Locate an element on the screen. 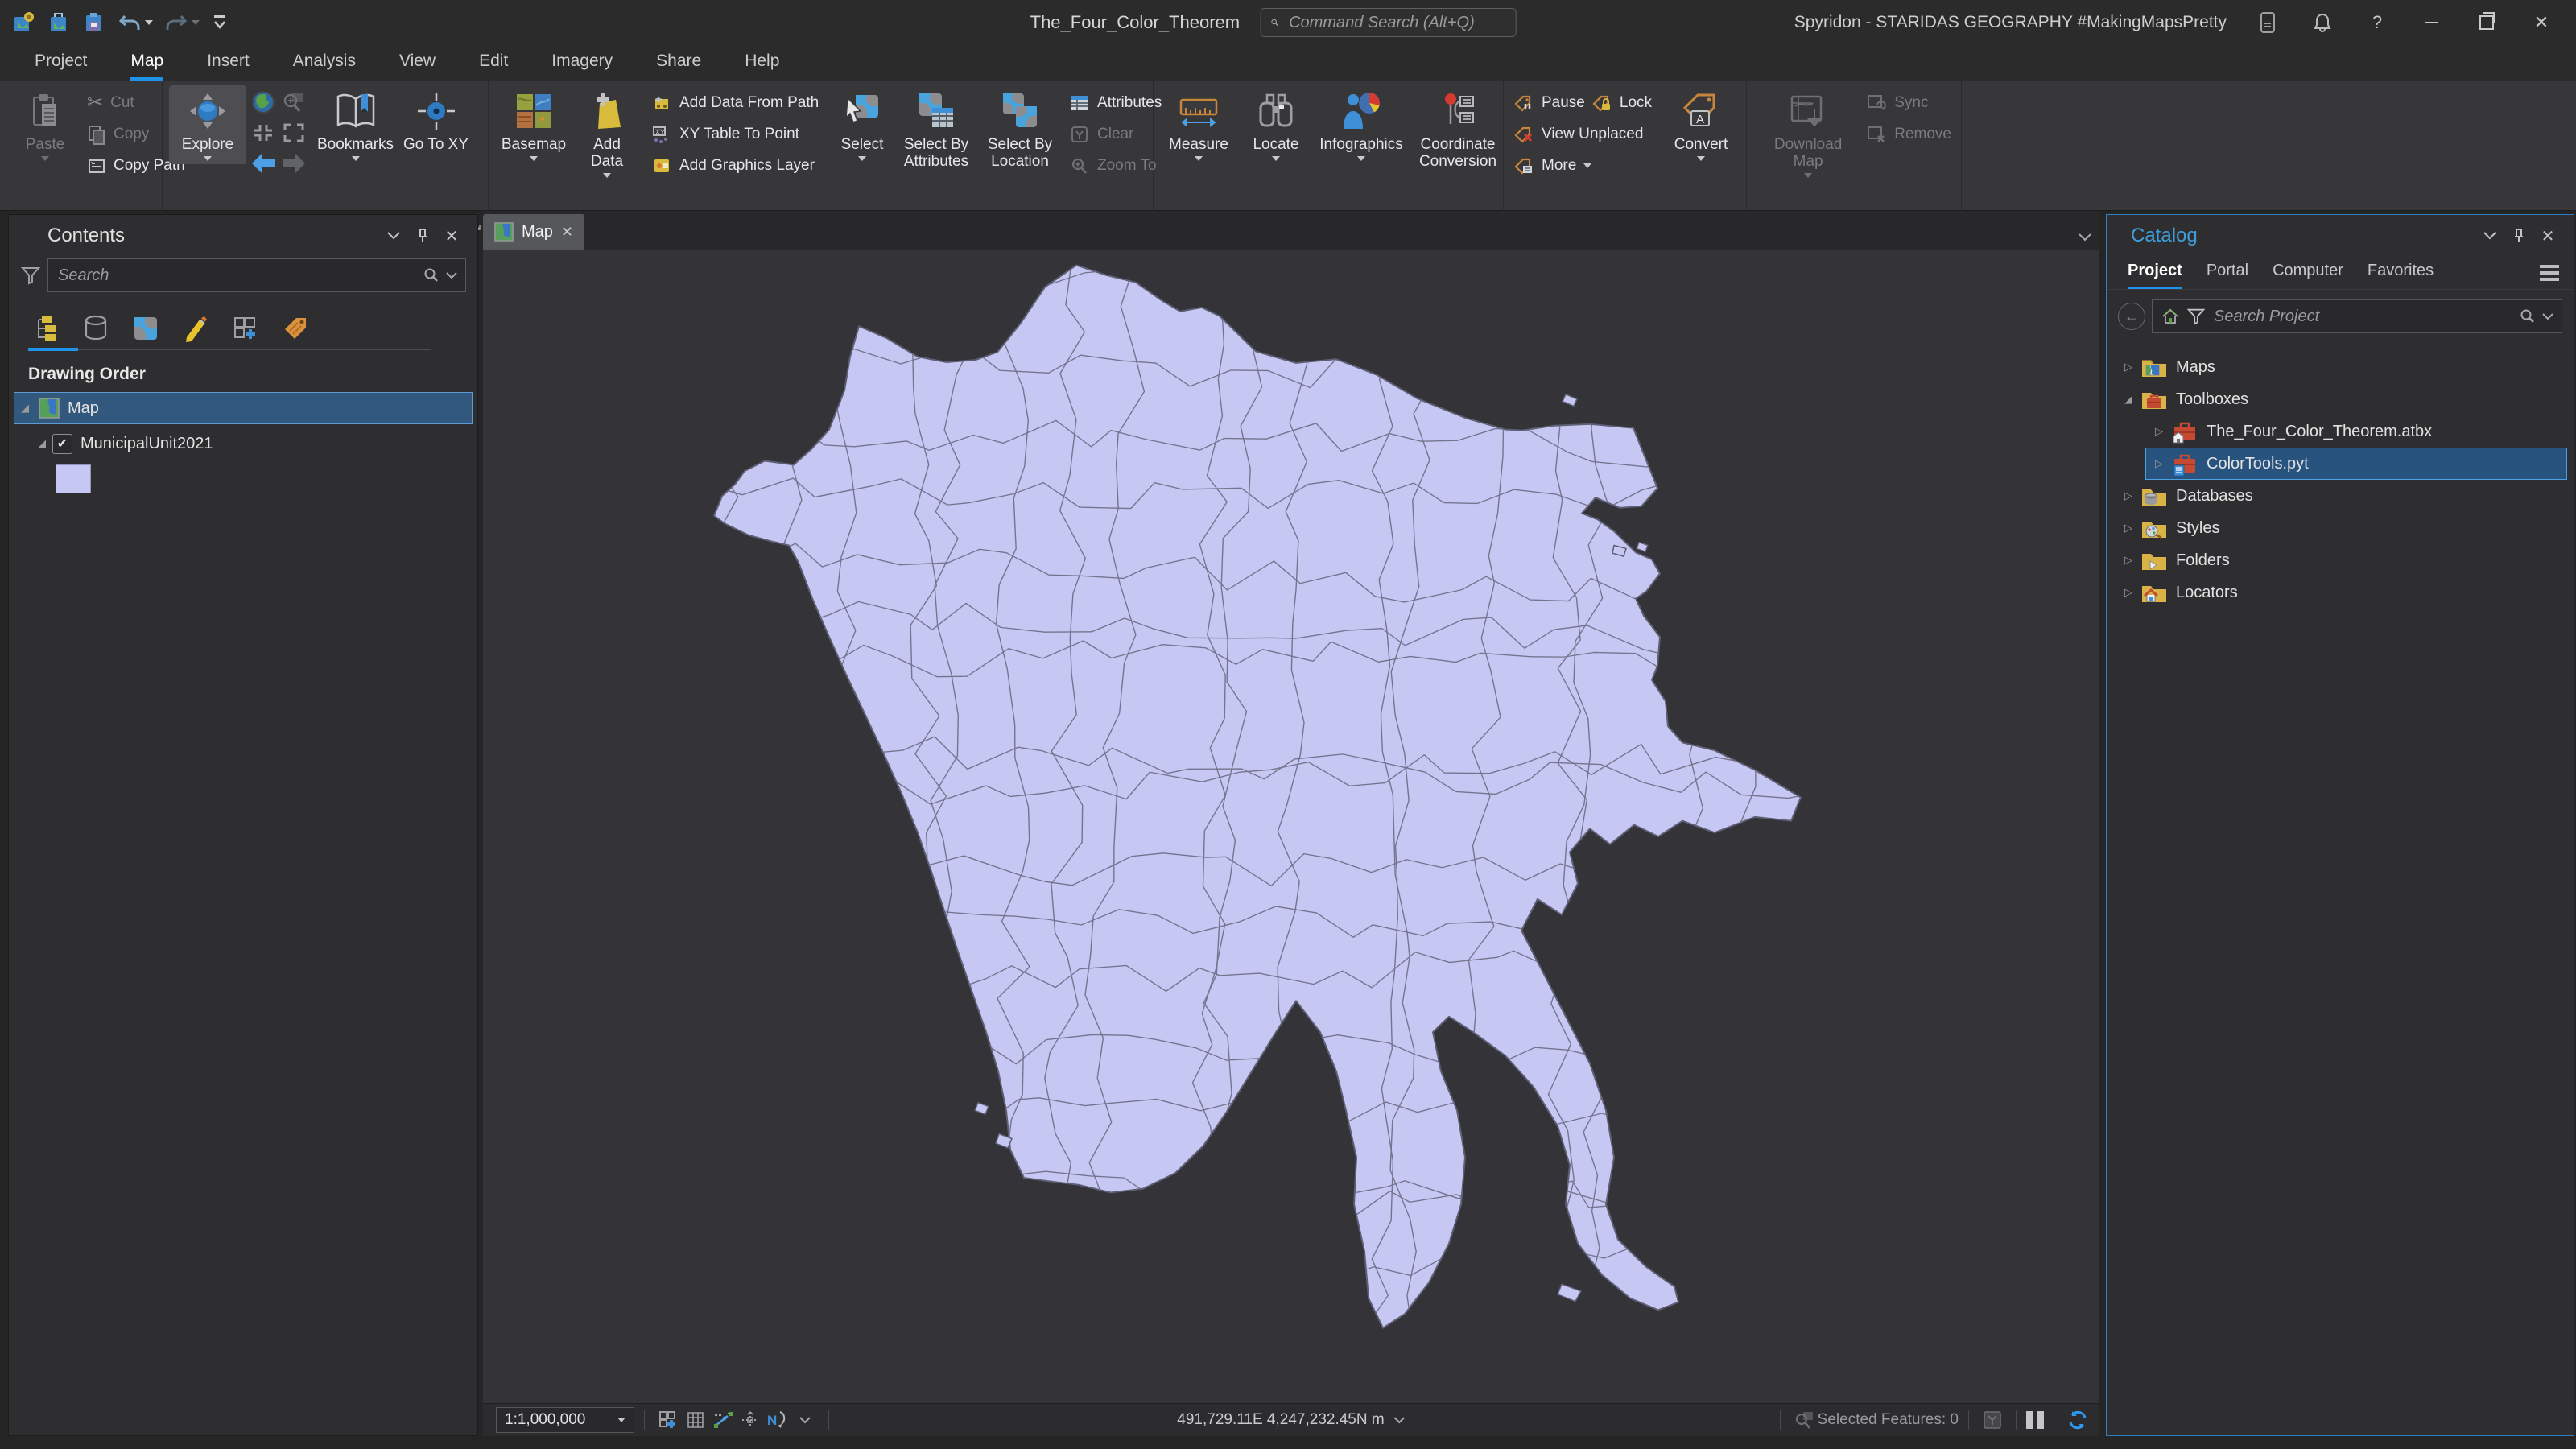 This screenshot has width=2576, height=1449. tab-imagery: Imagery is located at coordinates (582, 62).